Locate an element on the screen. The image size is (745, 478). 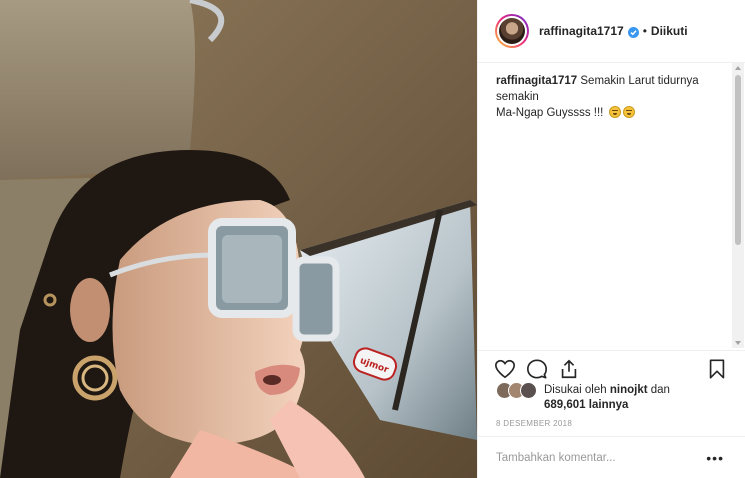
likes-count-link: 689,601 lainnya is located at coordinates (586, 405).